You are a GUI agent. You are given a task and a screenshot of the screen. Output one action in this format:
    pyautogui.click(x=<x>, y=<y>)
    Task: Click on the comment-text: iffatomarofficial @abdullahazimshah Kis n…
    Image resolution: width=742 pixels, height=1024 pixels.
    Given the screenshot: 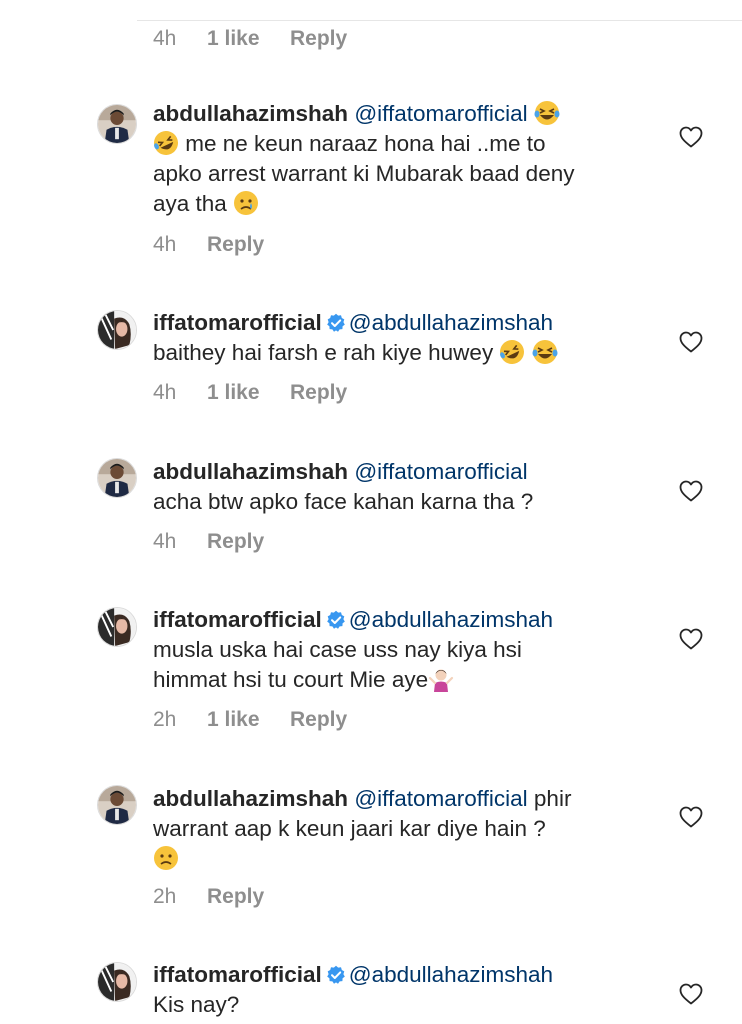 What is the action you would take?
    pyautogui.click(x=403, y=990)
    